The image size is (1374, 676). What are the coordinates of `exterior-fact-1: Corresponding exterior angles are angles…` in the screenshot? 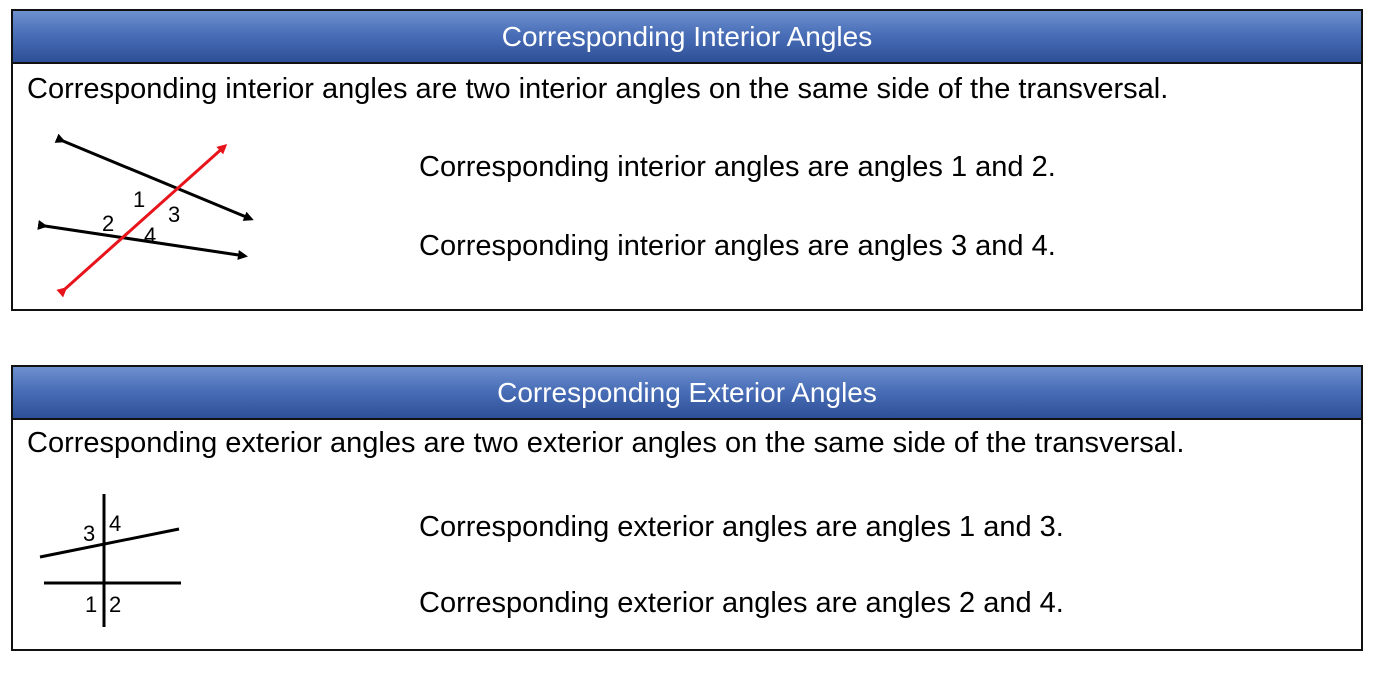 It's located at (741, 527).